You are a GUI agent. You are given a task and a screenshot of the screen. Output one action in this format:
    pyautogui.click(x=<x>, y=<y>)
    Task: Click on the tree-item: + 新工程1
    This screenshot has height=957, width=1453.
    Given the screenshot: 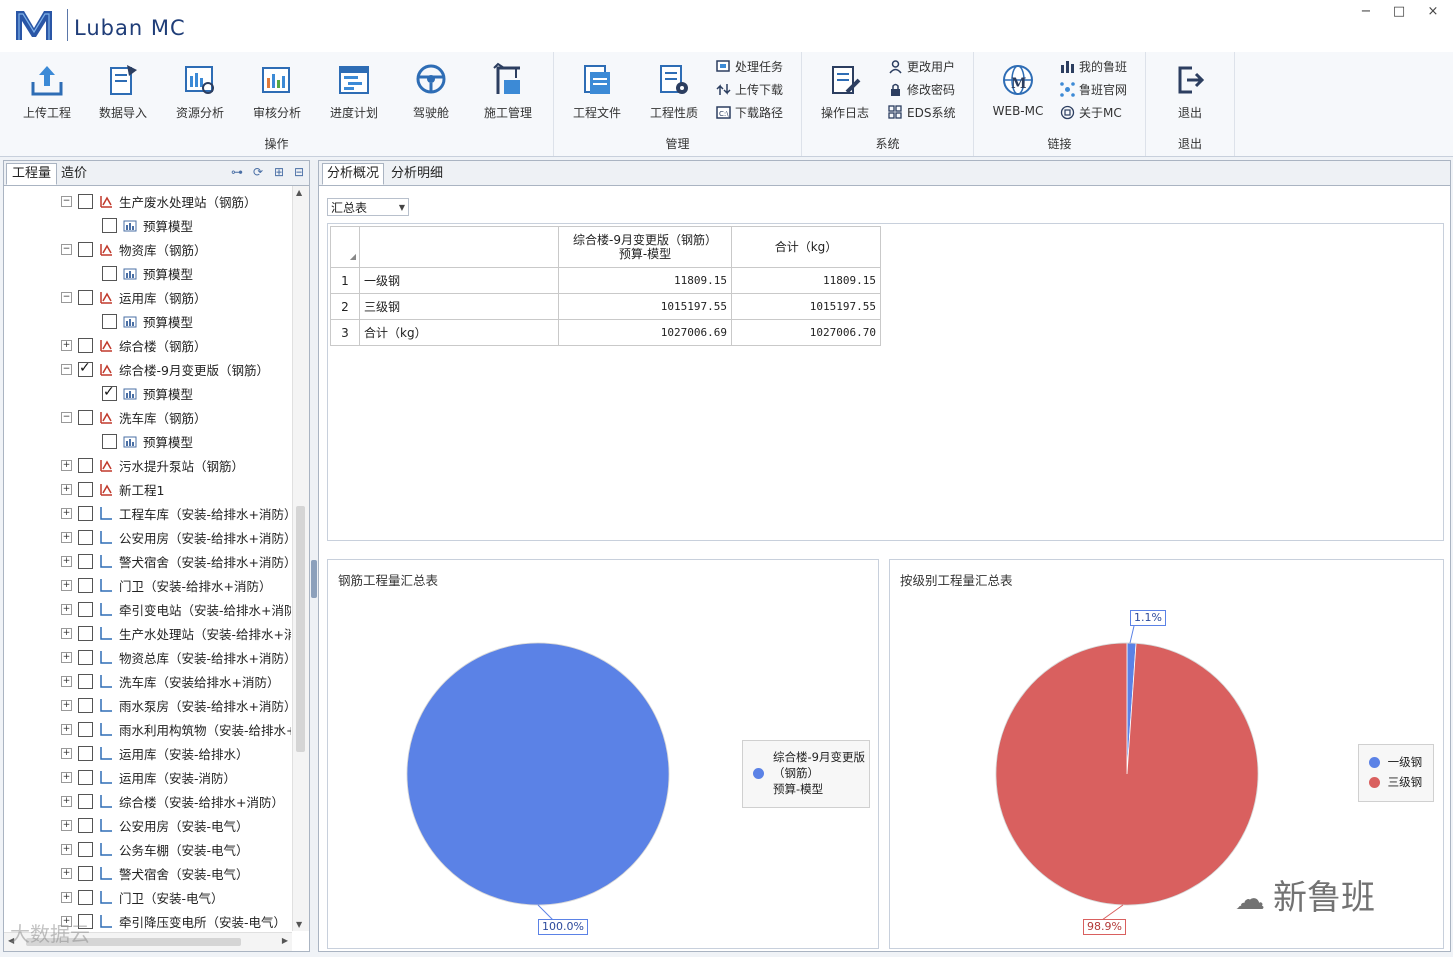 What is the action you would take?
    pyautogui.click(x=147, y=489)
    